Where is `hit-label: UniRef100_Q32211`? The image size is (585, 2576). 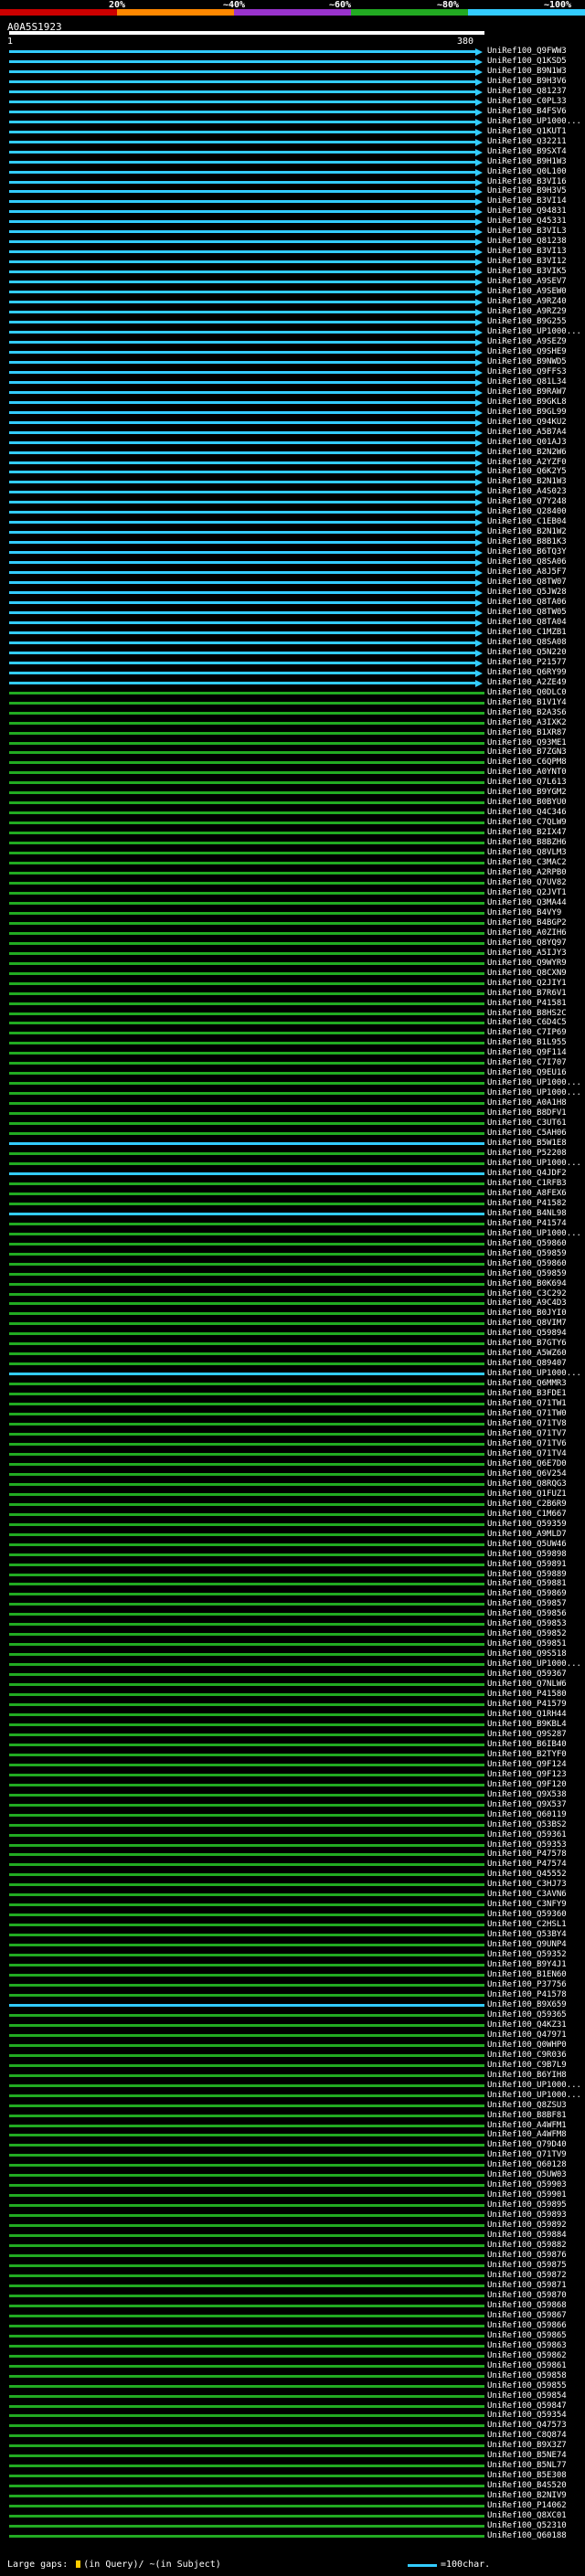
hit-label: UniRef100_Q32211 is located at coordinates (527, 141).